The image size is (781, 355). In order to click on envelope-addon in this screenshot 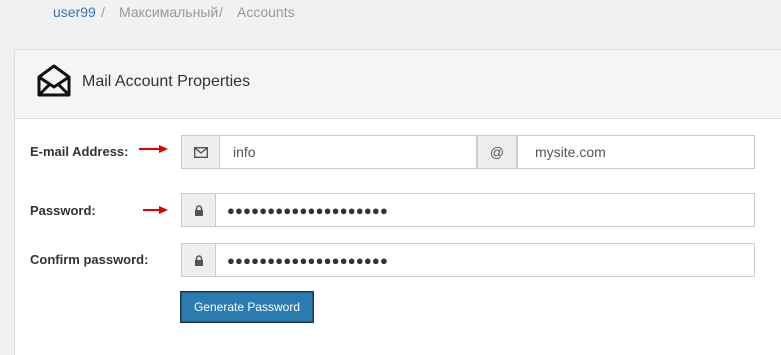, I will do `click(200, 152)`.